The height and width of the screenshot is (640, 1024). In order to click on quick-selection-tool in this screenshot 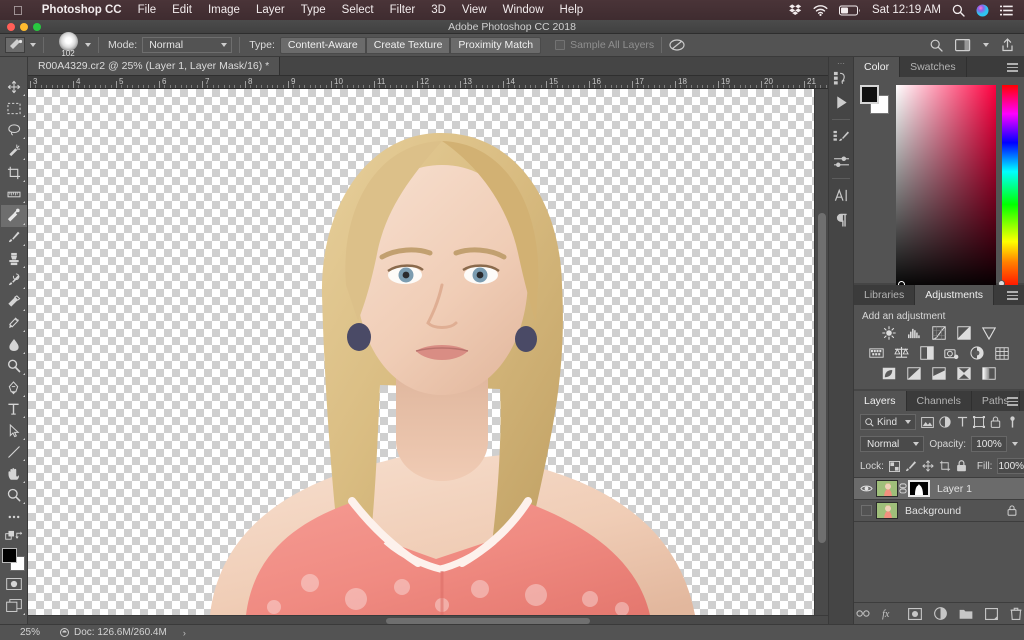, I will do `click(14, 152)`.